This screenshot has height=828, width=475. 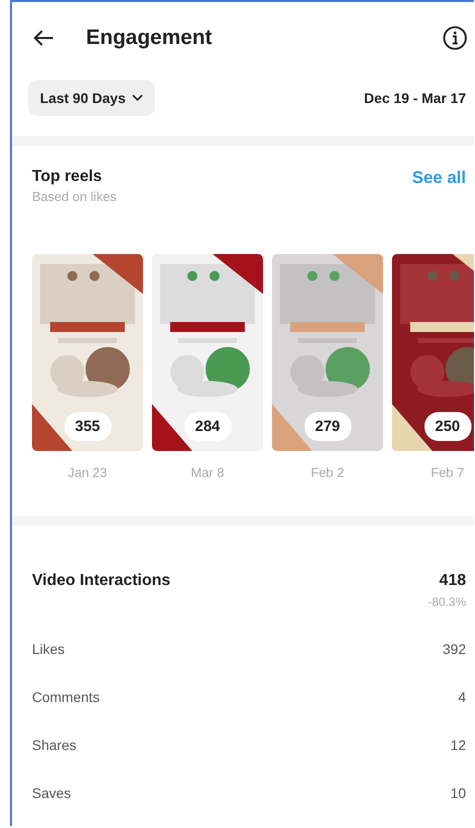 I want to click on metric-value: 4, so click(x=462, y=697).